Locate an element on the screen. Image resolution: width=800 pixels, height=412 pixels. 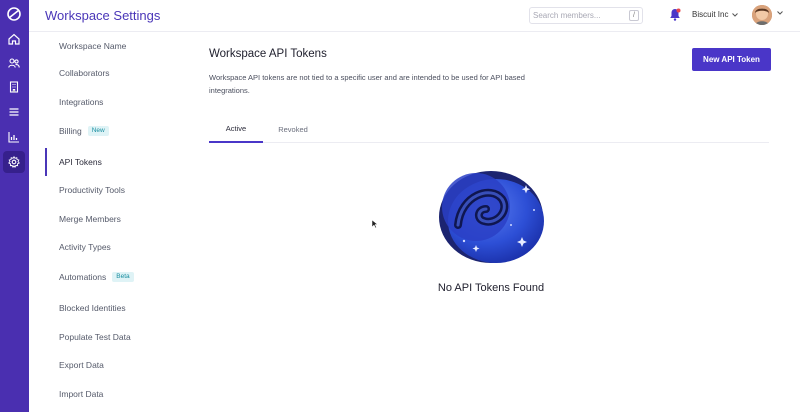
member-search: / is located at coordinates (586, 15).